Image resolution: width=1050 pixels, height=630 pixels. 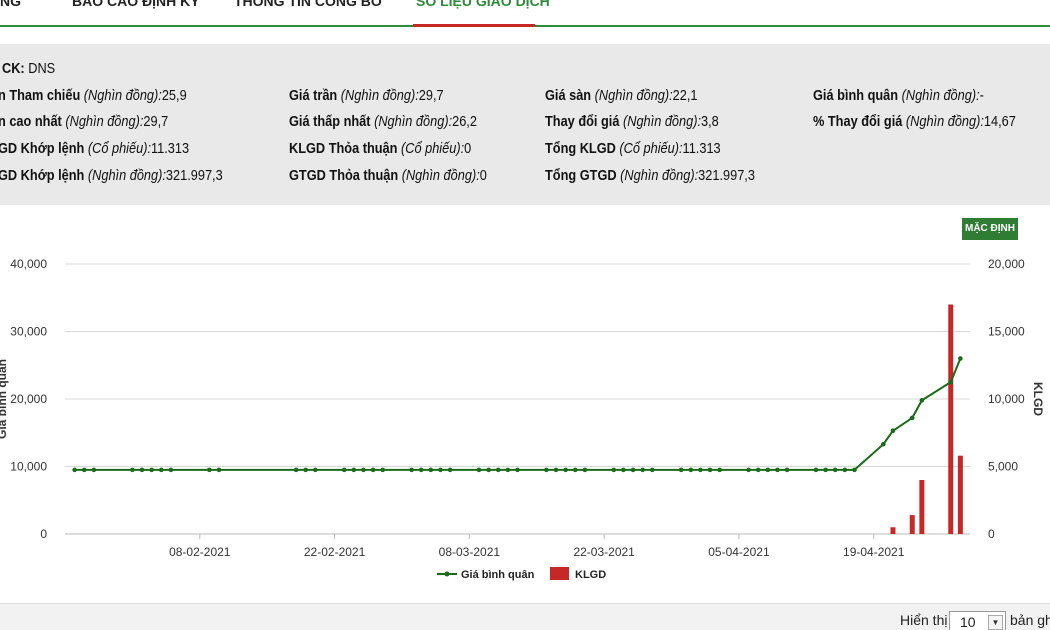 What do you see at coordinates (93, 96) in the screenshot?
I see `reference-price: n Tham chiếu (Nghìn đồng):25,9` at bounding box center [93, 96].